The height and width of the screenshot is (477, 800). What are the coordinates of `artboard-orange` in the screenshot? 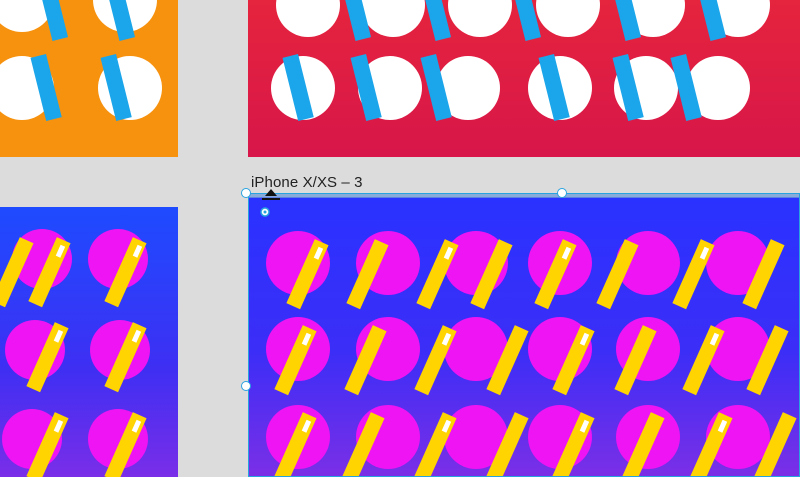 It's located at (89, 78).